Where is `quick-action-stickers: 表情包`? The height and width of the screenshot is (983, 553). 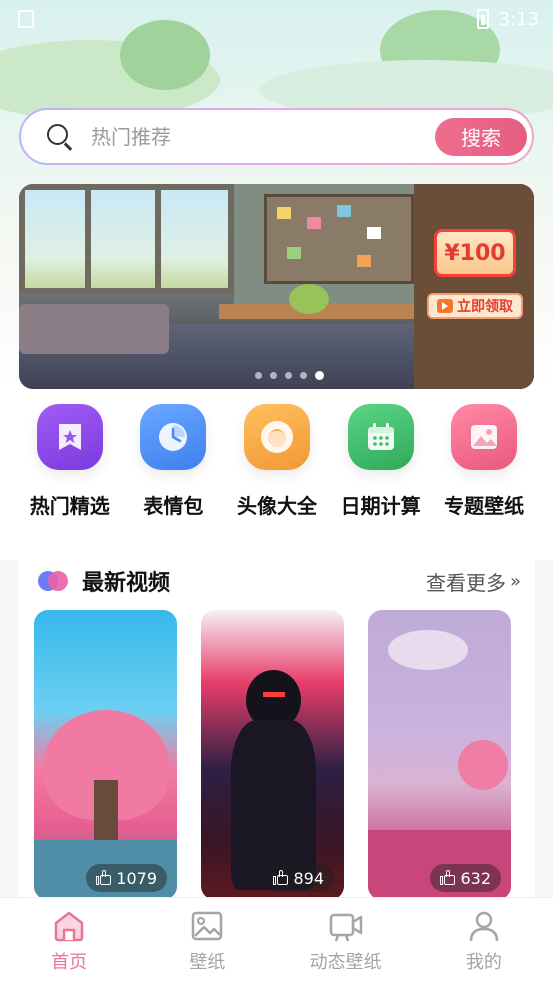 quick-action-stickers: 表情包 is located at coordinates (174, 464).